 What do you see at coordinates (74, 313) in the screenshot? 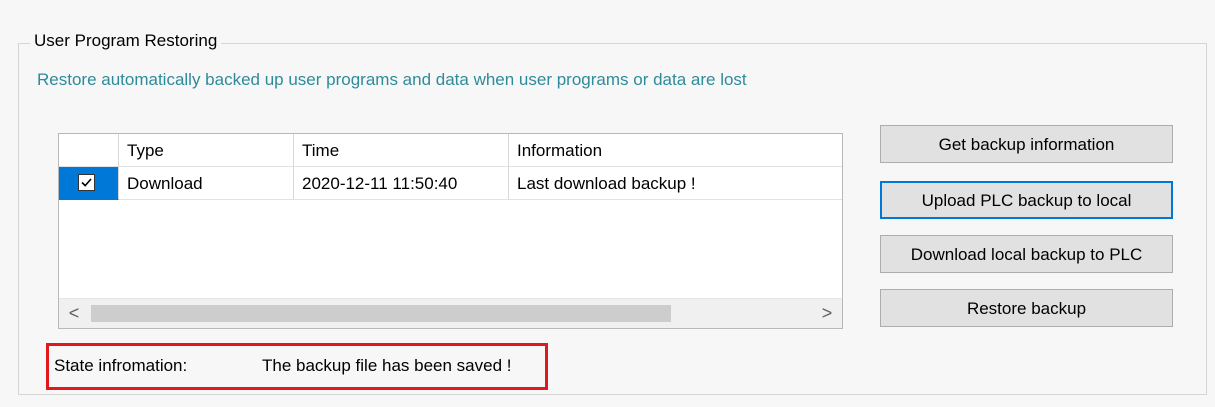
I see `scroll-left-arrow-icon: <` at bounding box center [74, 313].